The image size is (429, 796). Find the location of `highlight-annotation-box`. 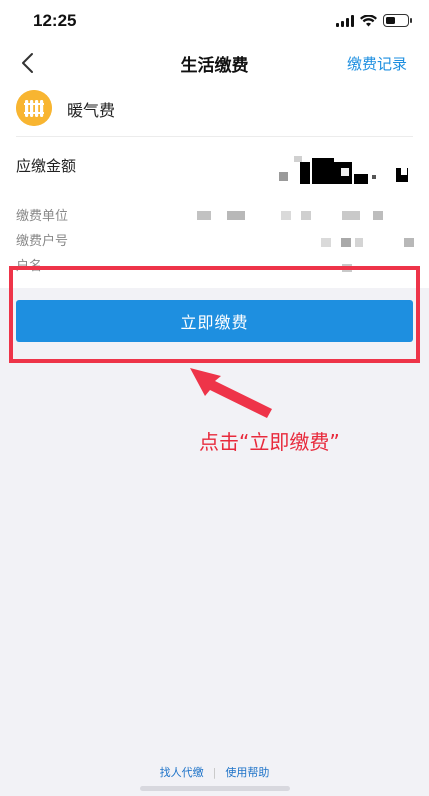

highlight-annotation-box is located at coordinates (214, 314).